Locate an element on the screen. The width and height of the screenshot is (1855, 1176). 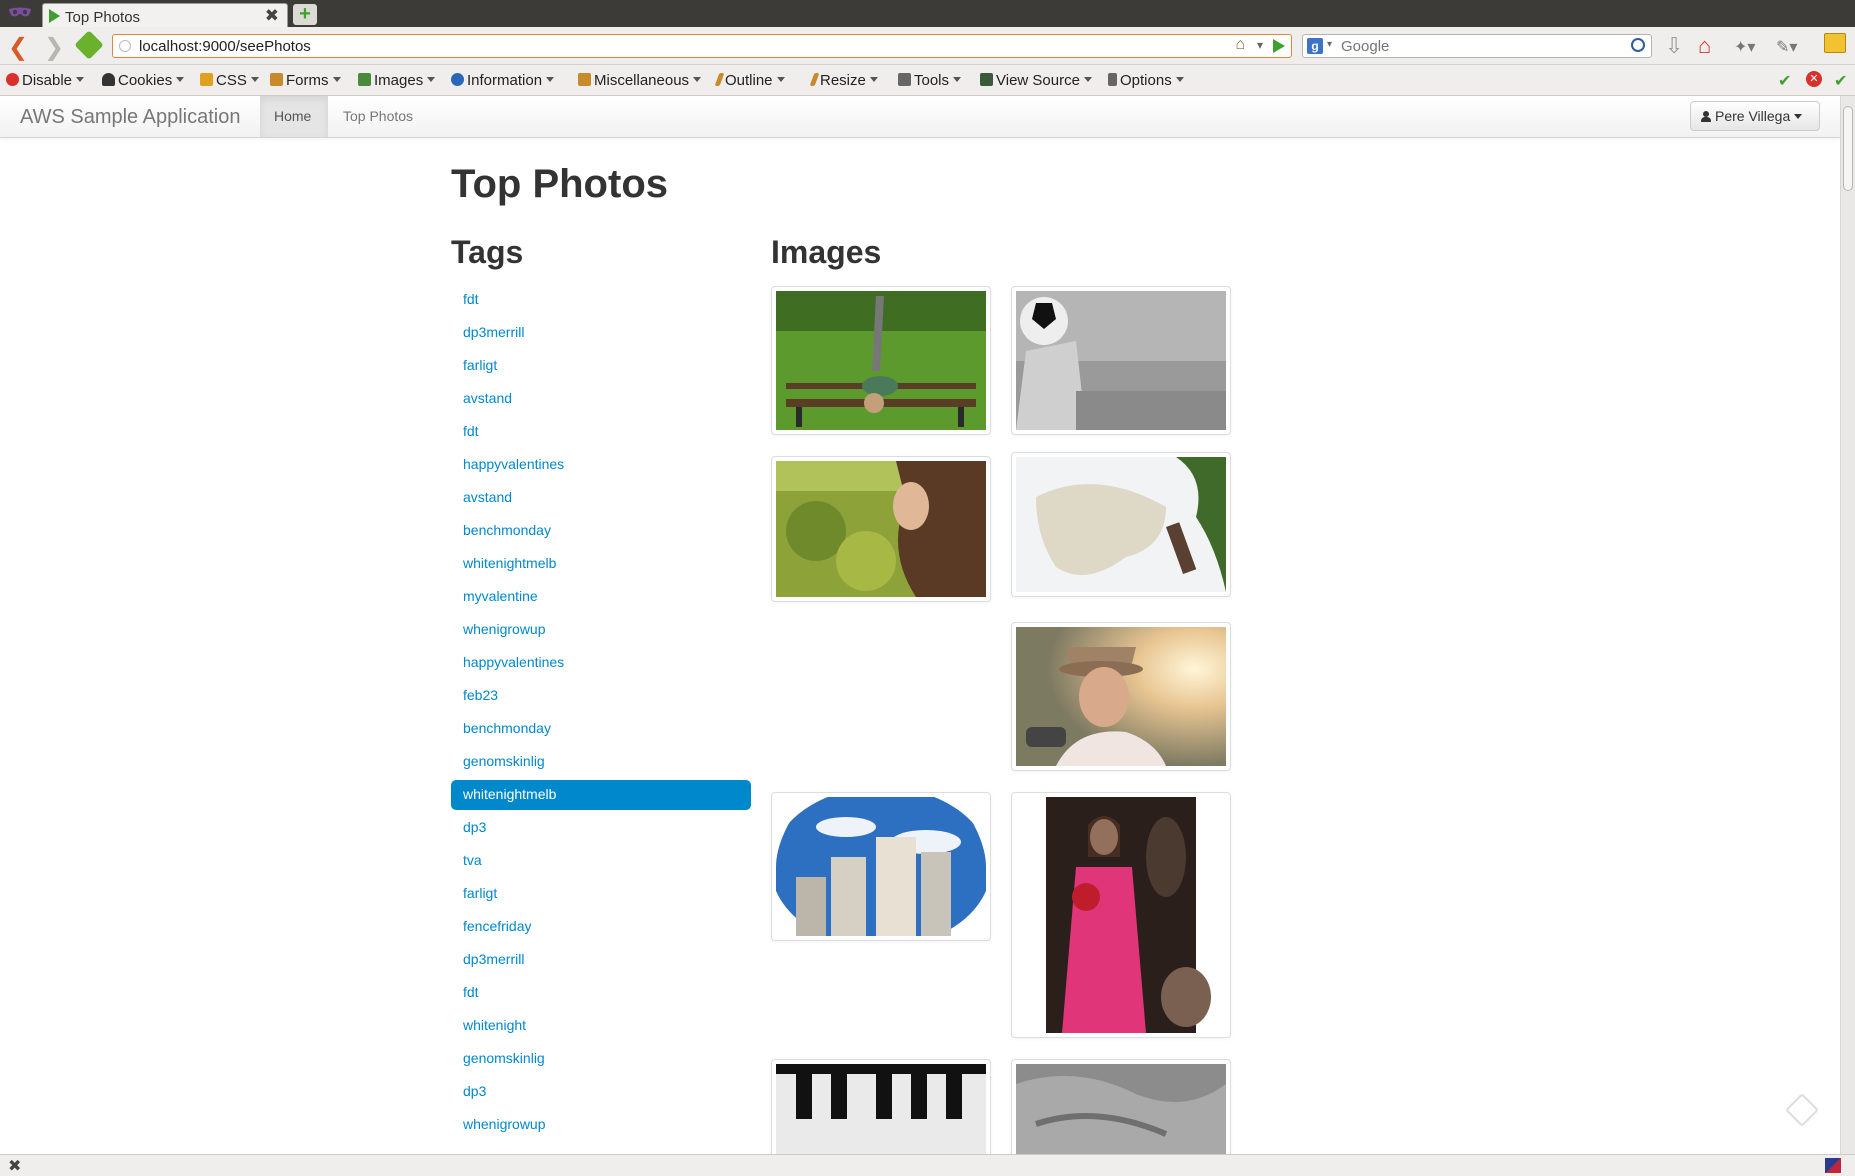
user-menu-button: Pere Villega is located at coordinates (1755, 116).